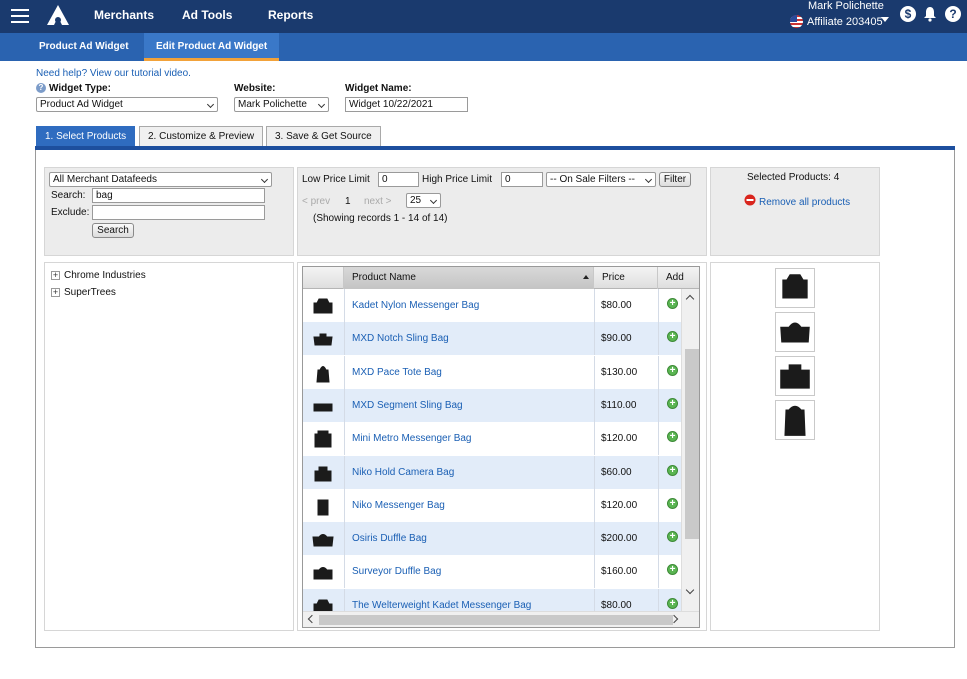 This screenshot has width=967, height=679. What do you see at coordinates (586, 277) in the screenshot?
I see `sort-asc-icon` at bounding box center [586, 277].